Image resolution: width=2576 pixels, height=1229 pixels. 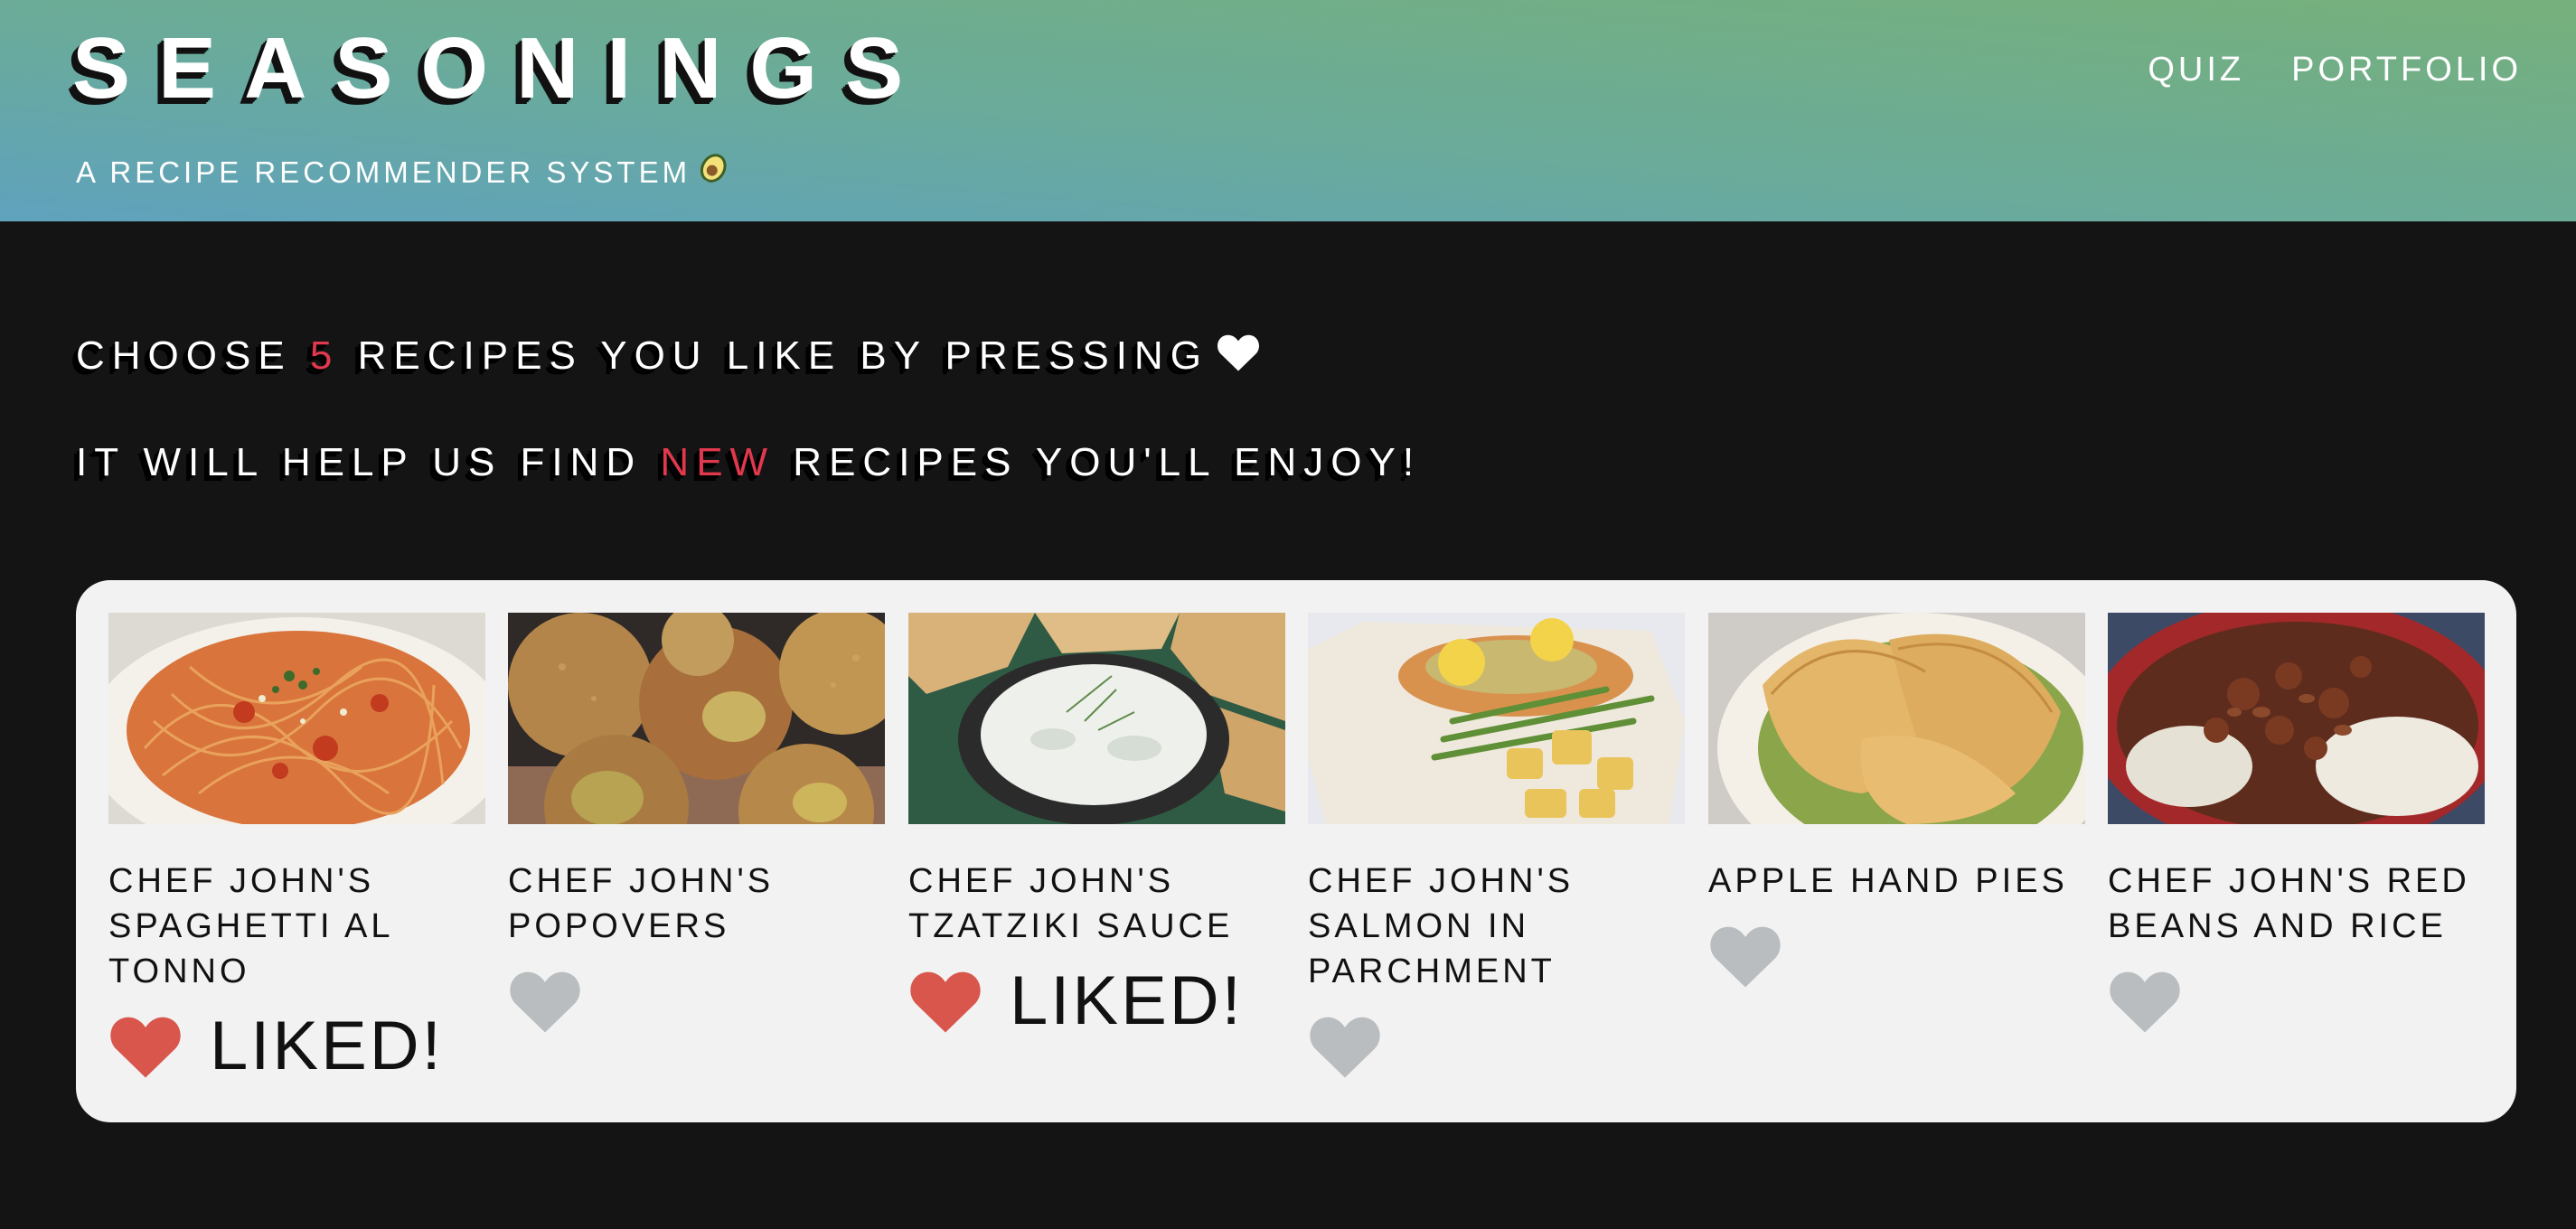 I want to click on recipe-card: CHEF JOHN'S SPAGHETTI AL TONNO LIKED!, so click(x=297, y=848).